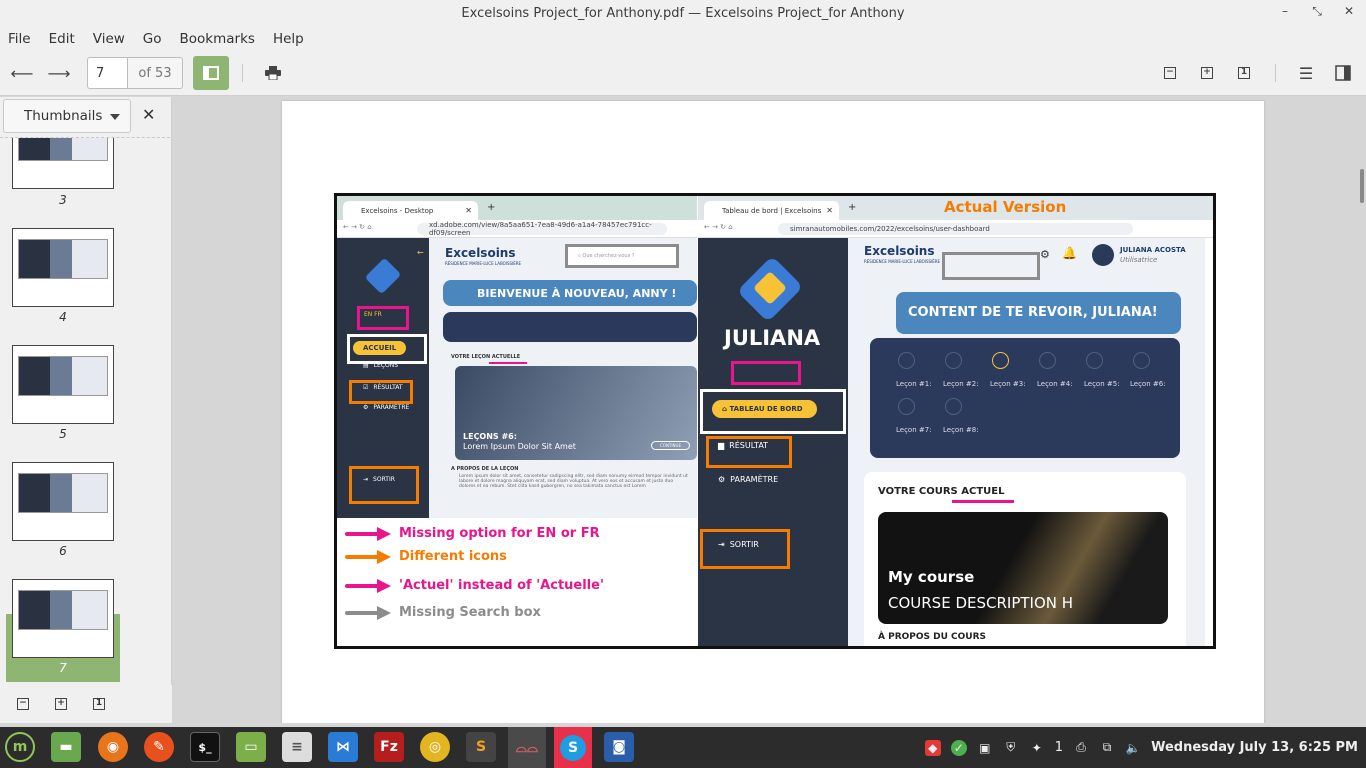 The image size is (1366, 768). Describe the element at coordinates (619, 747) in the screenshot. I see `screenshot-icon: ◙` at that location.